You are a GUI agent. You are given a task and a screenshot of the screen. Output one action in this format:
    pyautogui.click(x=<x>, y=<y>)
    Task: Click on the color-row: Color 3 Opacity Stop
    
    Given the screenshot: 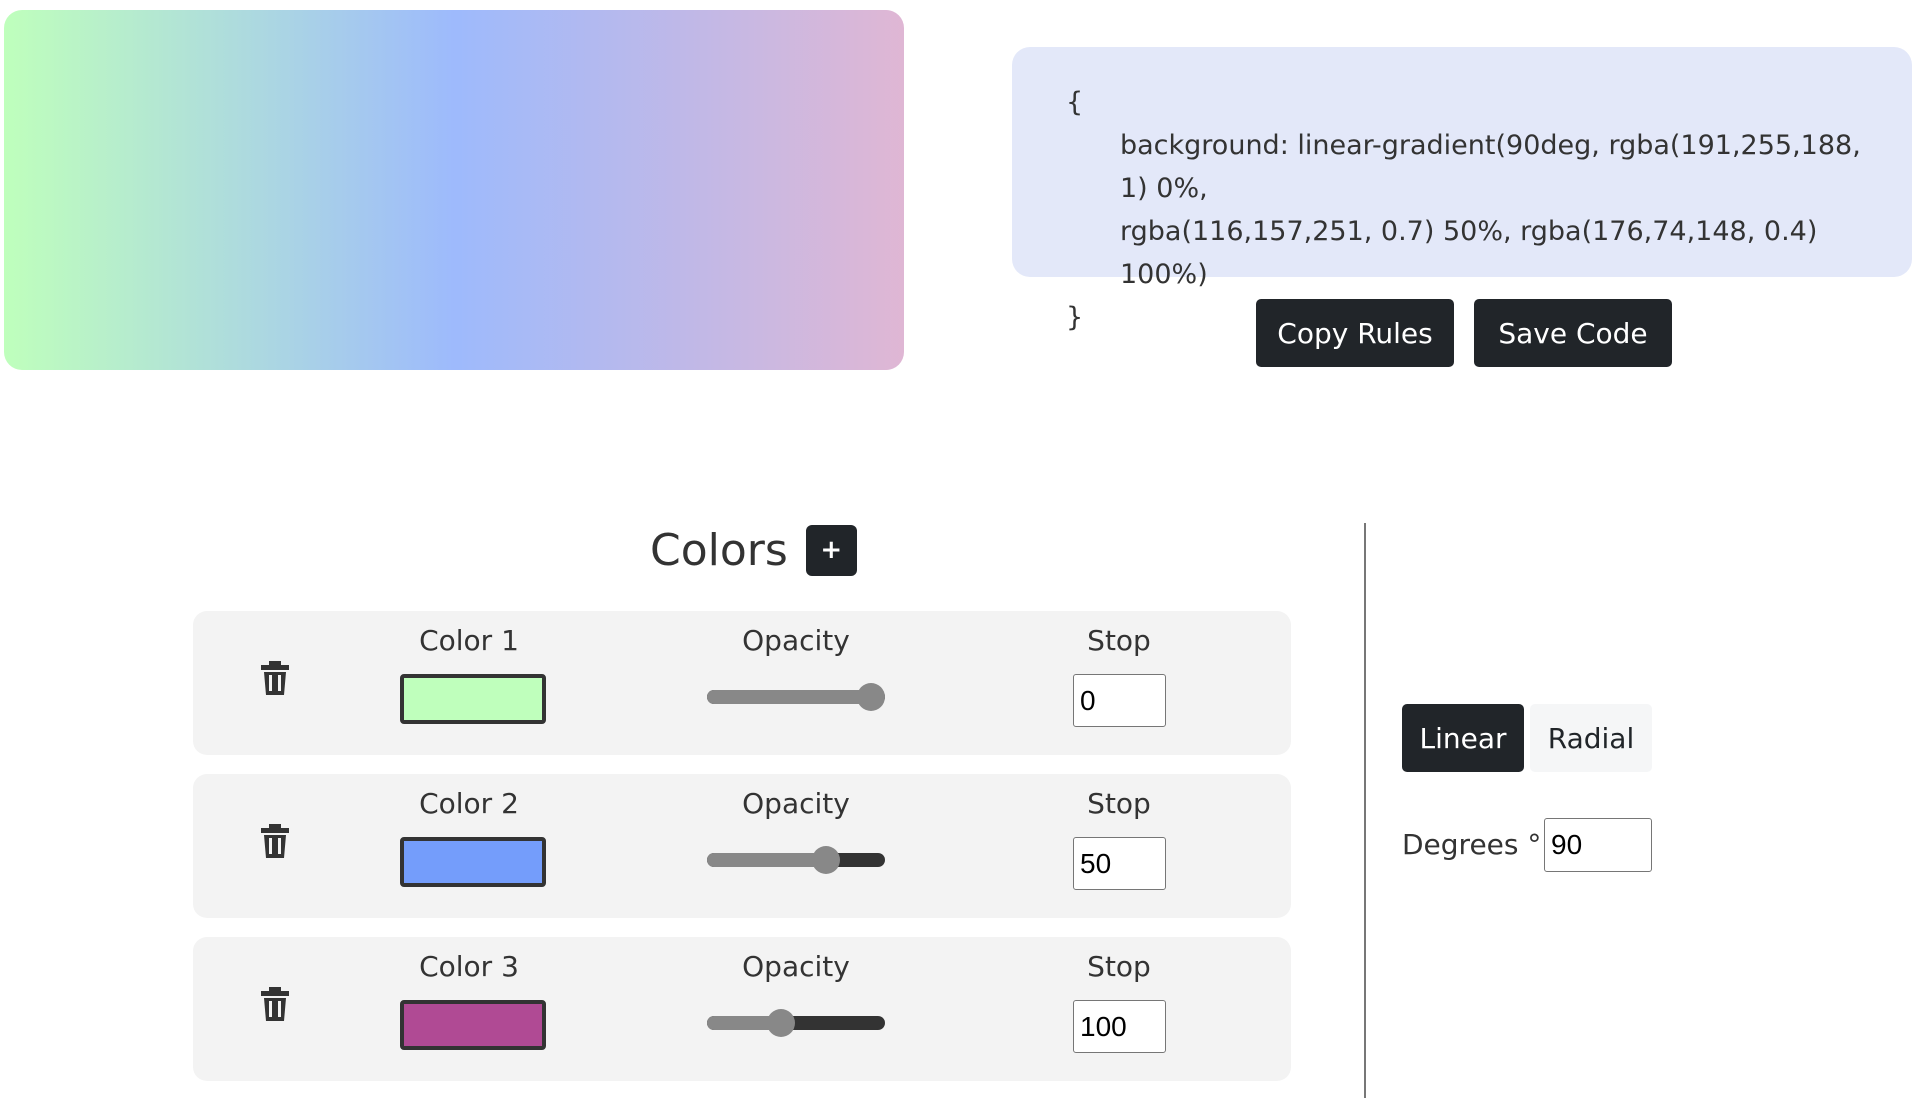 What is the action you would take?
    pyautogui.click(x=742, y=1009)
    